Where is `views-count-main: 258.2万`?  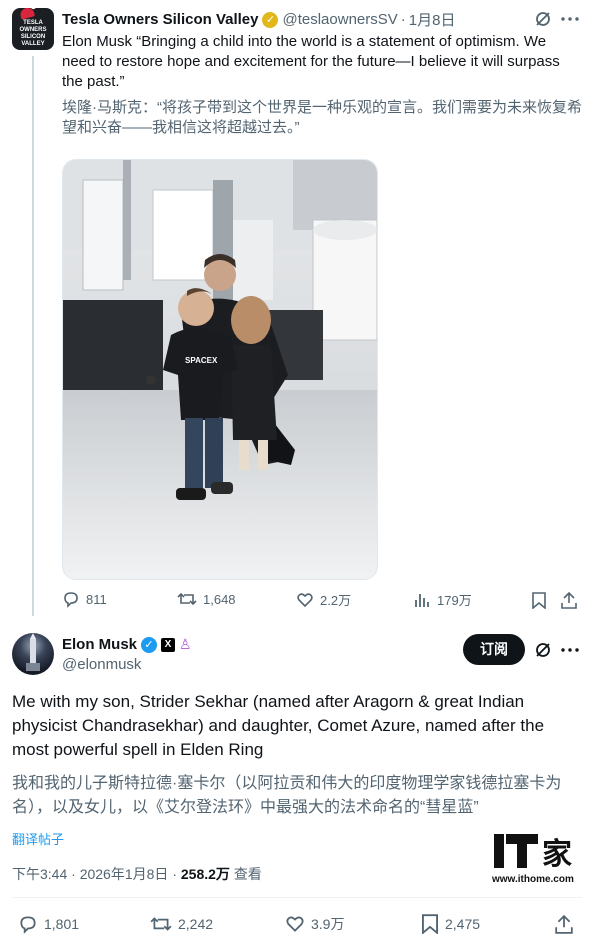 views-count-main: 258.2万 is located at coordinates (205, 874).